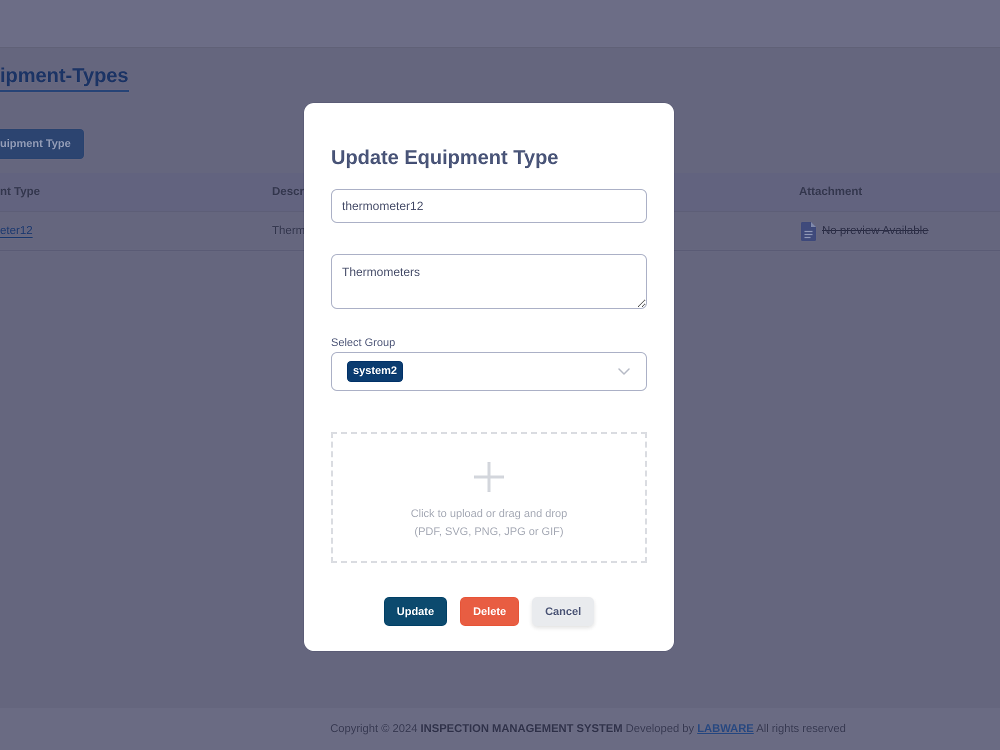 This screenshot has width=1000, height=750. Describe the element at coordinates (563, 611) in the screenshot. I see `cancel-button: Cancel` at that location.